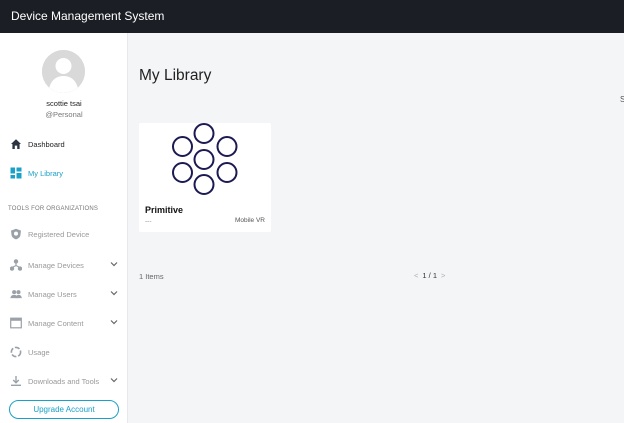  I want to click on card-platform: Mobile VR, so click(250, 220).